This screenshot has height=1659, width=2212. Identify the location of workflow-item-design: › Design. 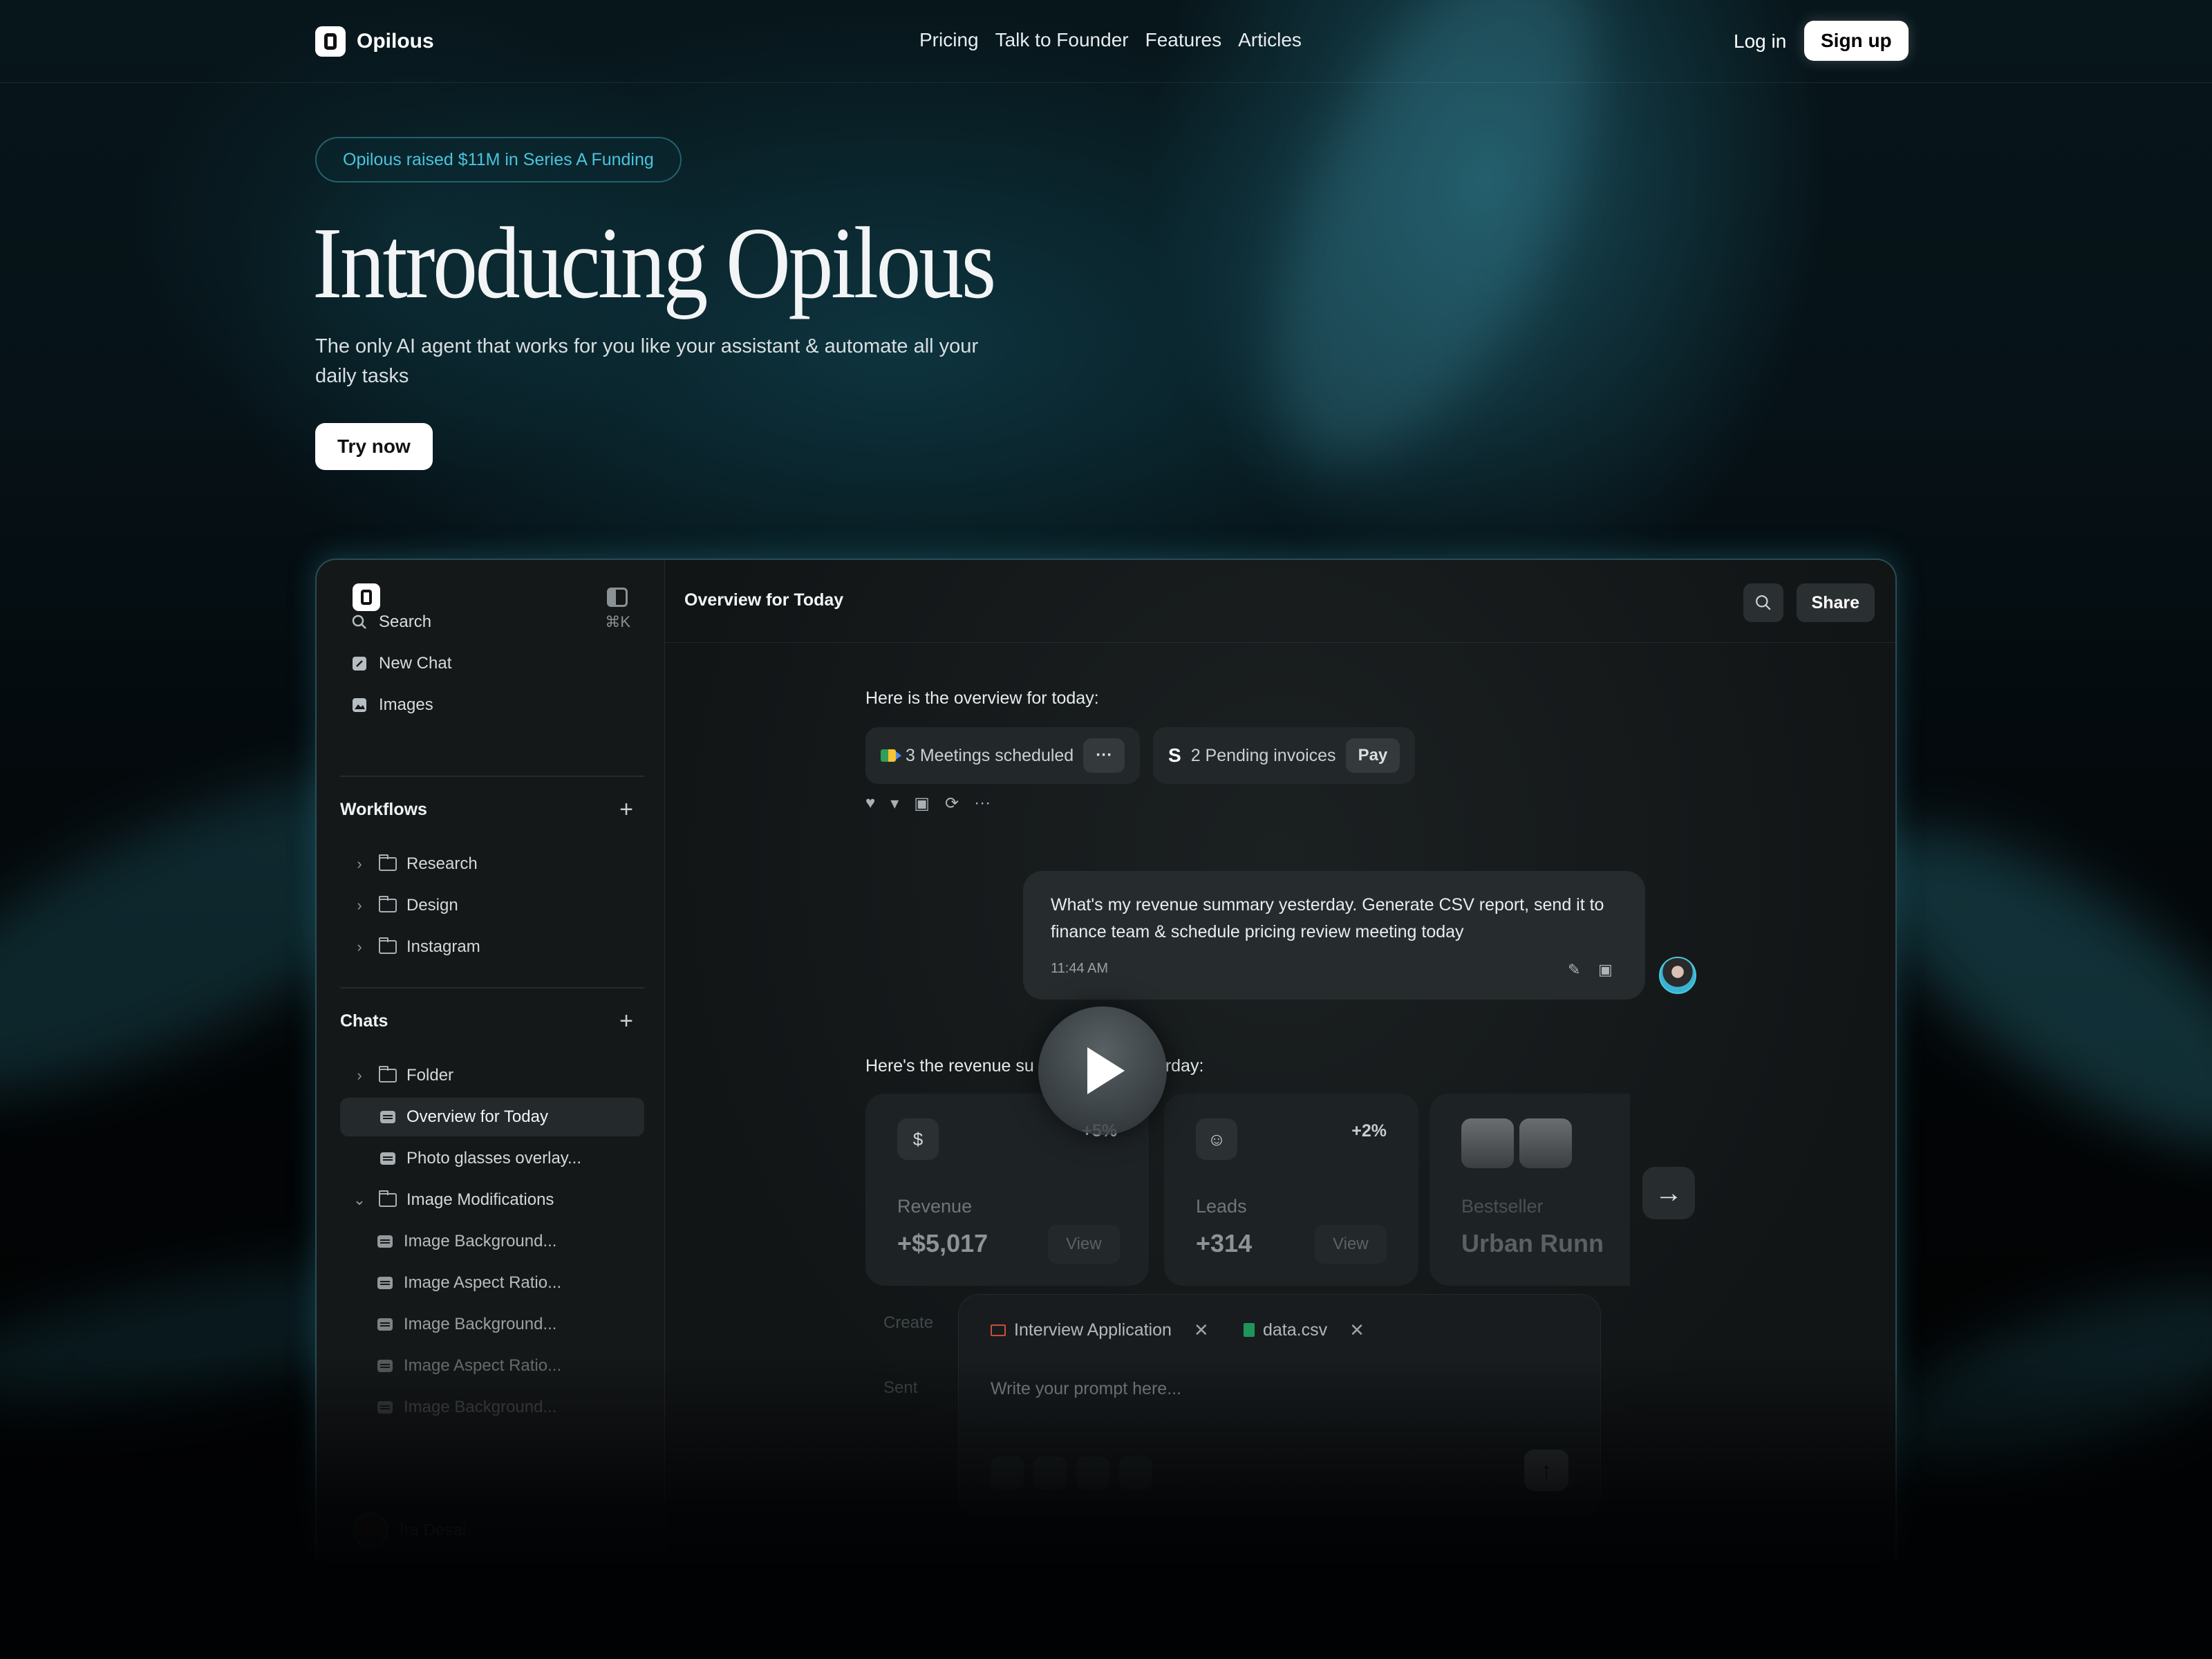
(492, 906).